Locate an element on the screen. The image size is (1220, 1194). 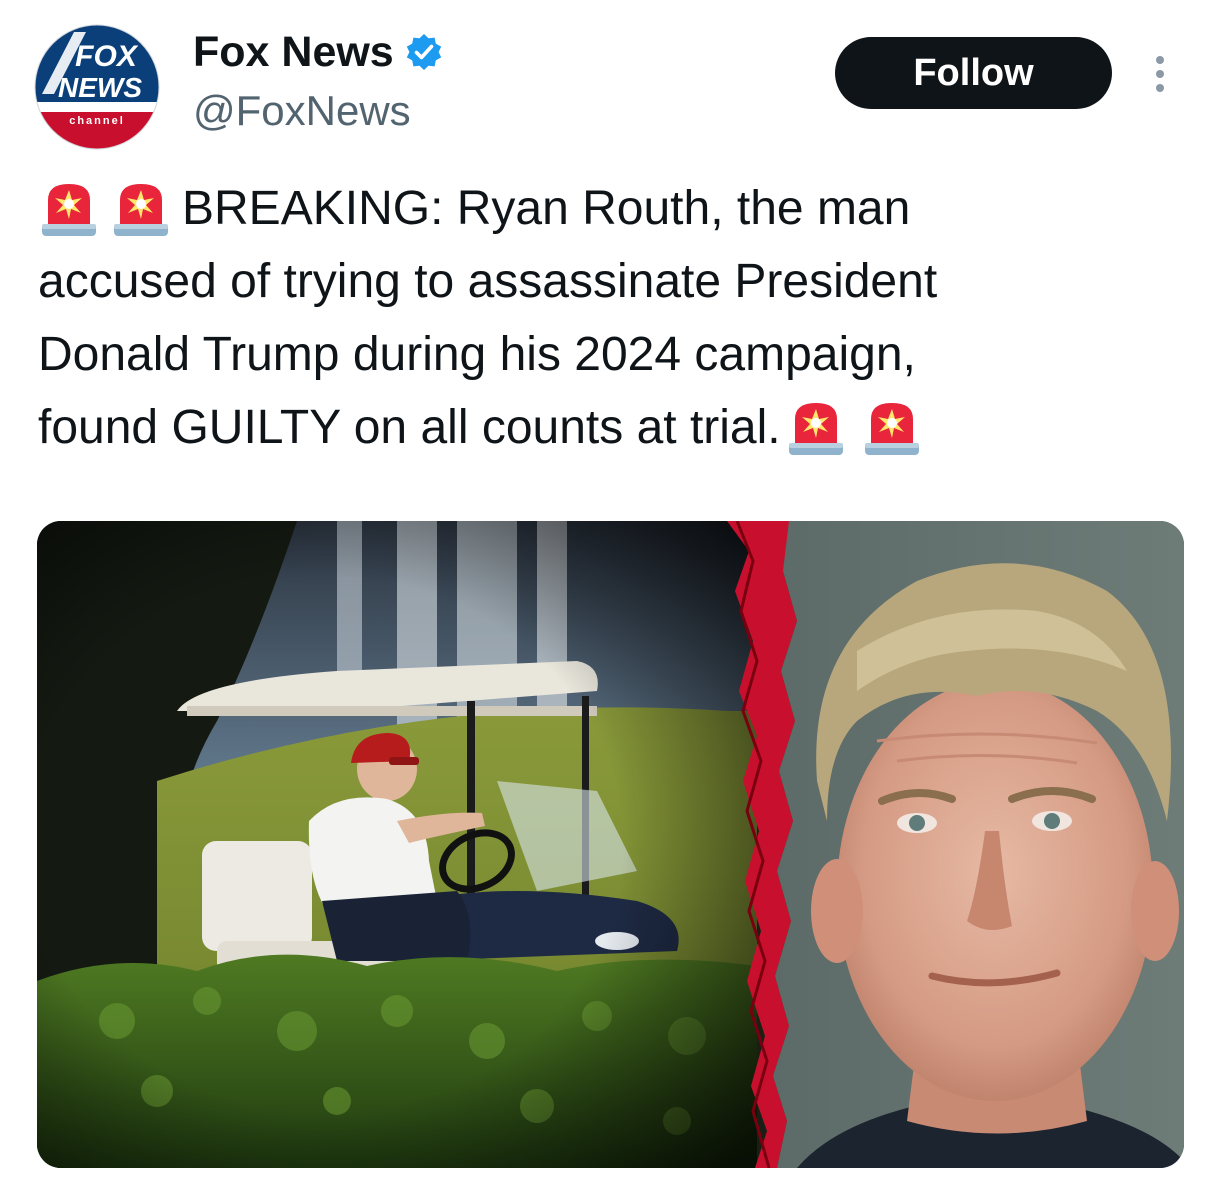
tweet-line-text: found GUILTY on all counts at trial. is located at coordinates (409, 427).